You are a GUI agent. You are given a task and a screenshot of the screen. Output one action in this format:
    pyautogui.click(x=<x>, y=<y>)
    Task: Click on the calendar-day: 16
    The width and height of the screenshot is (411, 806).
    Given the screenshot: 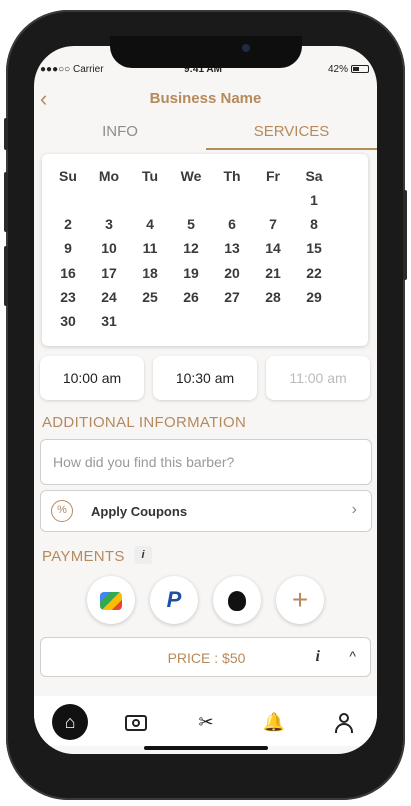 What is the action you would take?
    pyautogui.click(x=68, y=273)
    